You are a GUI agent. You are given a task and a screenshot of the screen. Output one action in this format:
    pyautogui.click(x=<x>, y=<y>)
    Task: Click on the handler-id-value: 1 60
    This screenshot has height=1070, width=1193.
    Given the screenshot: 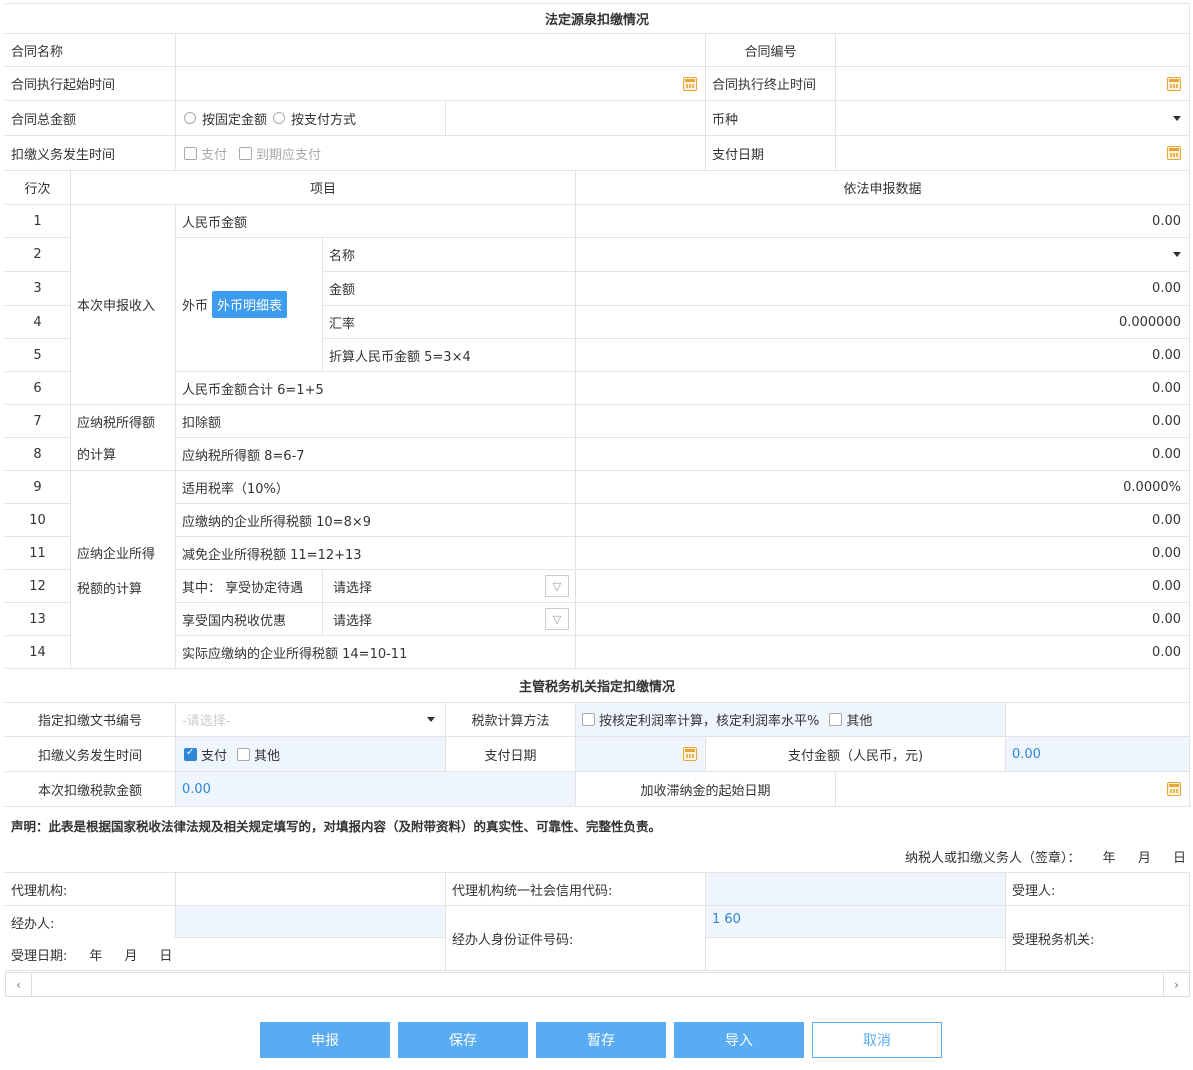 What is the action you would take?
    pyautogui.click(x=856, y=922)
    